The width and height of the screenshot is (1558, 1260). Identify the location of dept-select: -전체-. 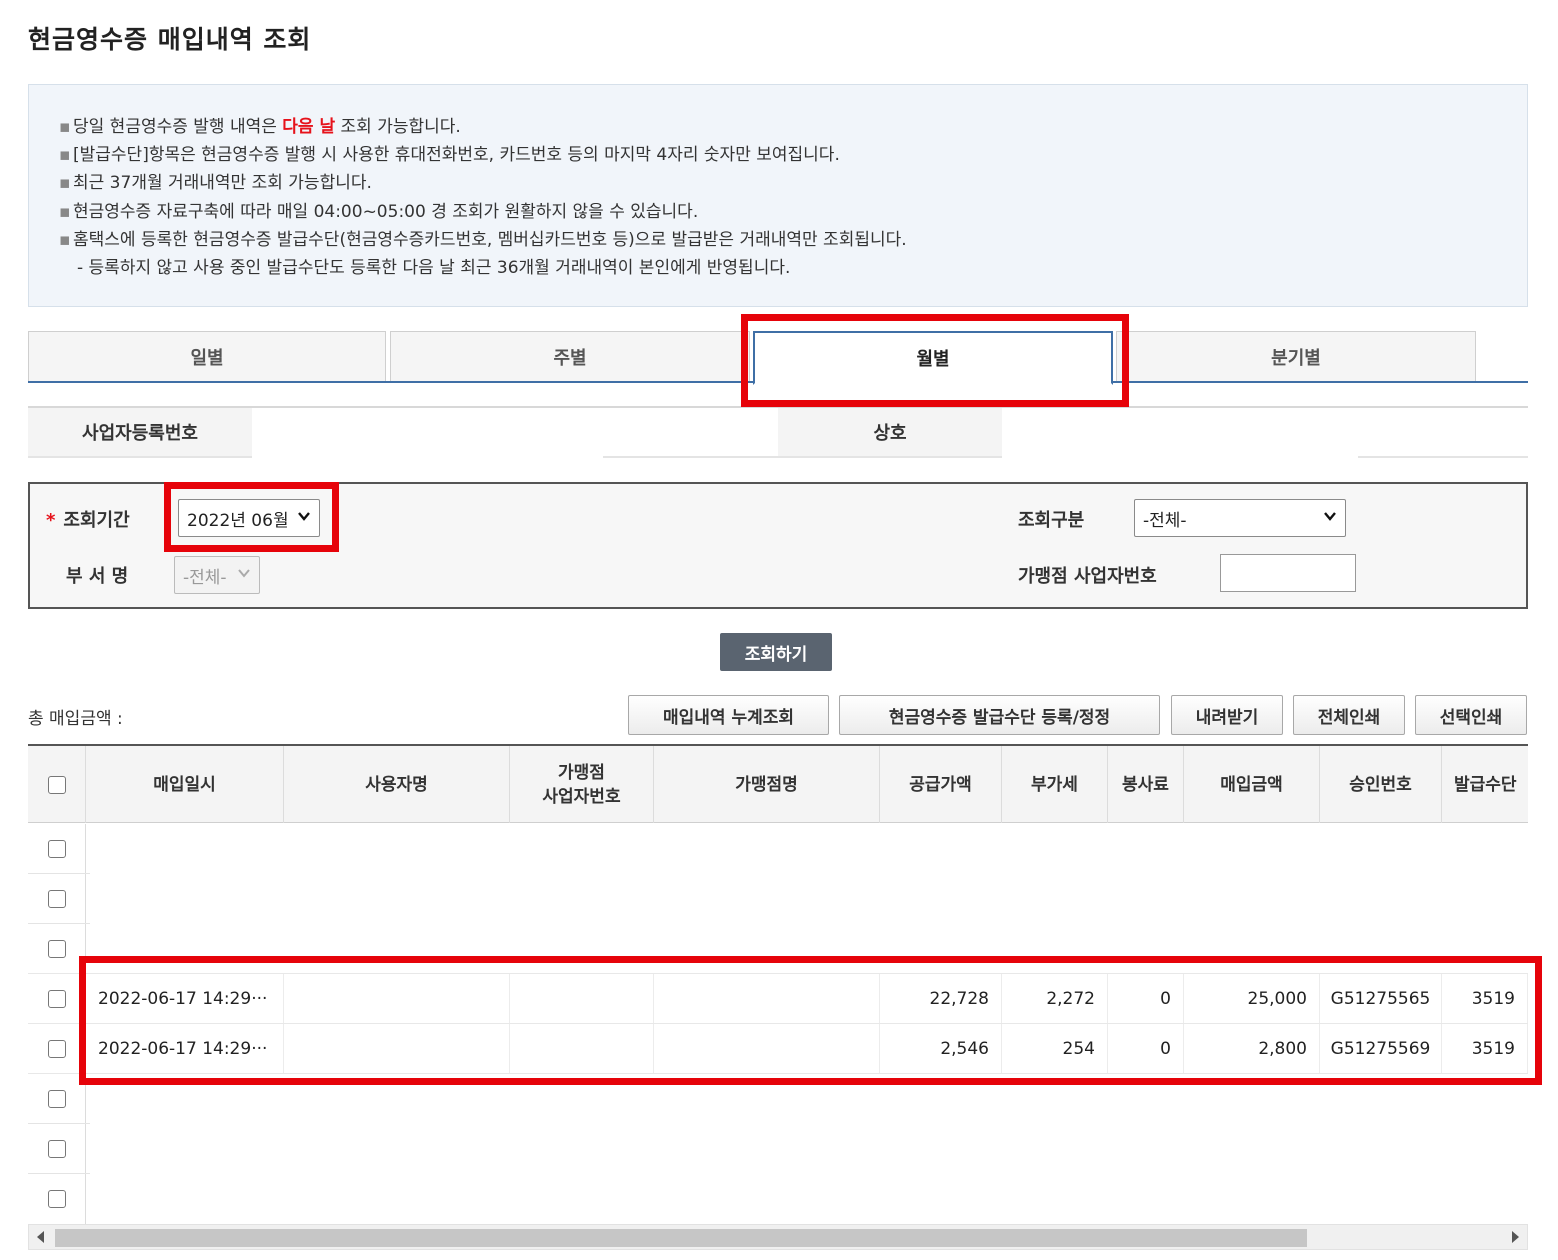
(217, 575).